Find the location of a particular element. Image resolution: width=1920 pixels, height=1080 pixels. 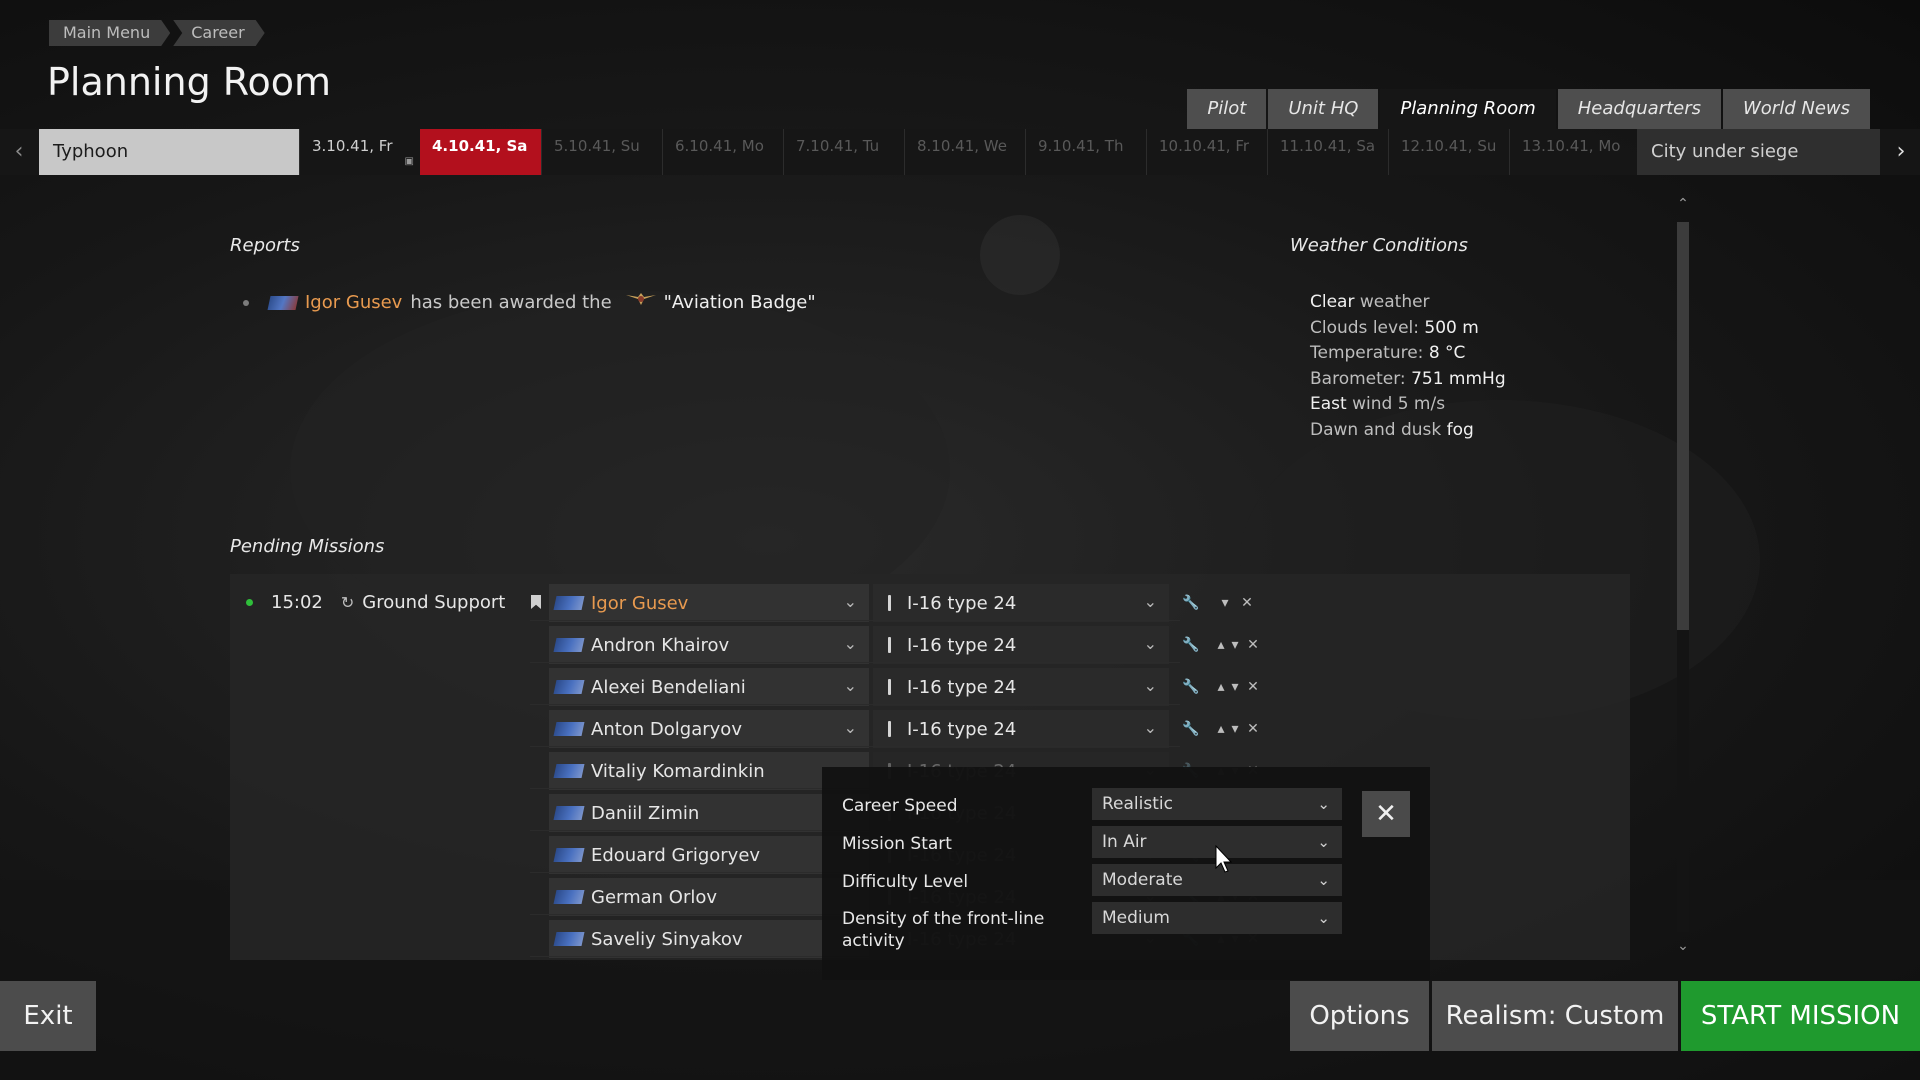

day-2: 5.10.41, Su is located at coordinates (601, 152).